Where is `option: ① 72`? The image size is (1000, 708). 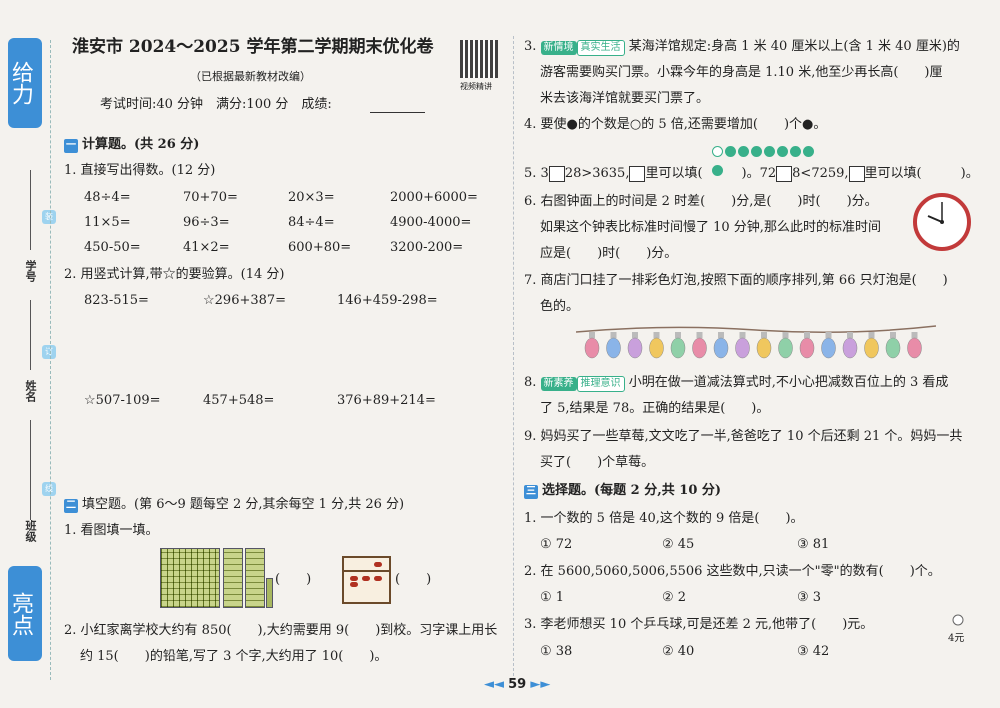
option: ① 72 is located at coordinates (556, 545).